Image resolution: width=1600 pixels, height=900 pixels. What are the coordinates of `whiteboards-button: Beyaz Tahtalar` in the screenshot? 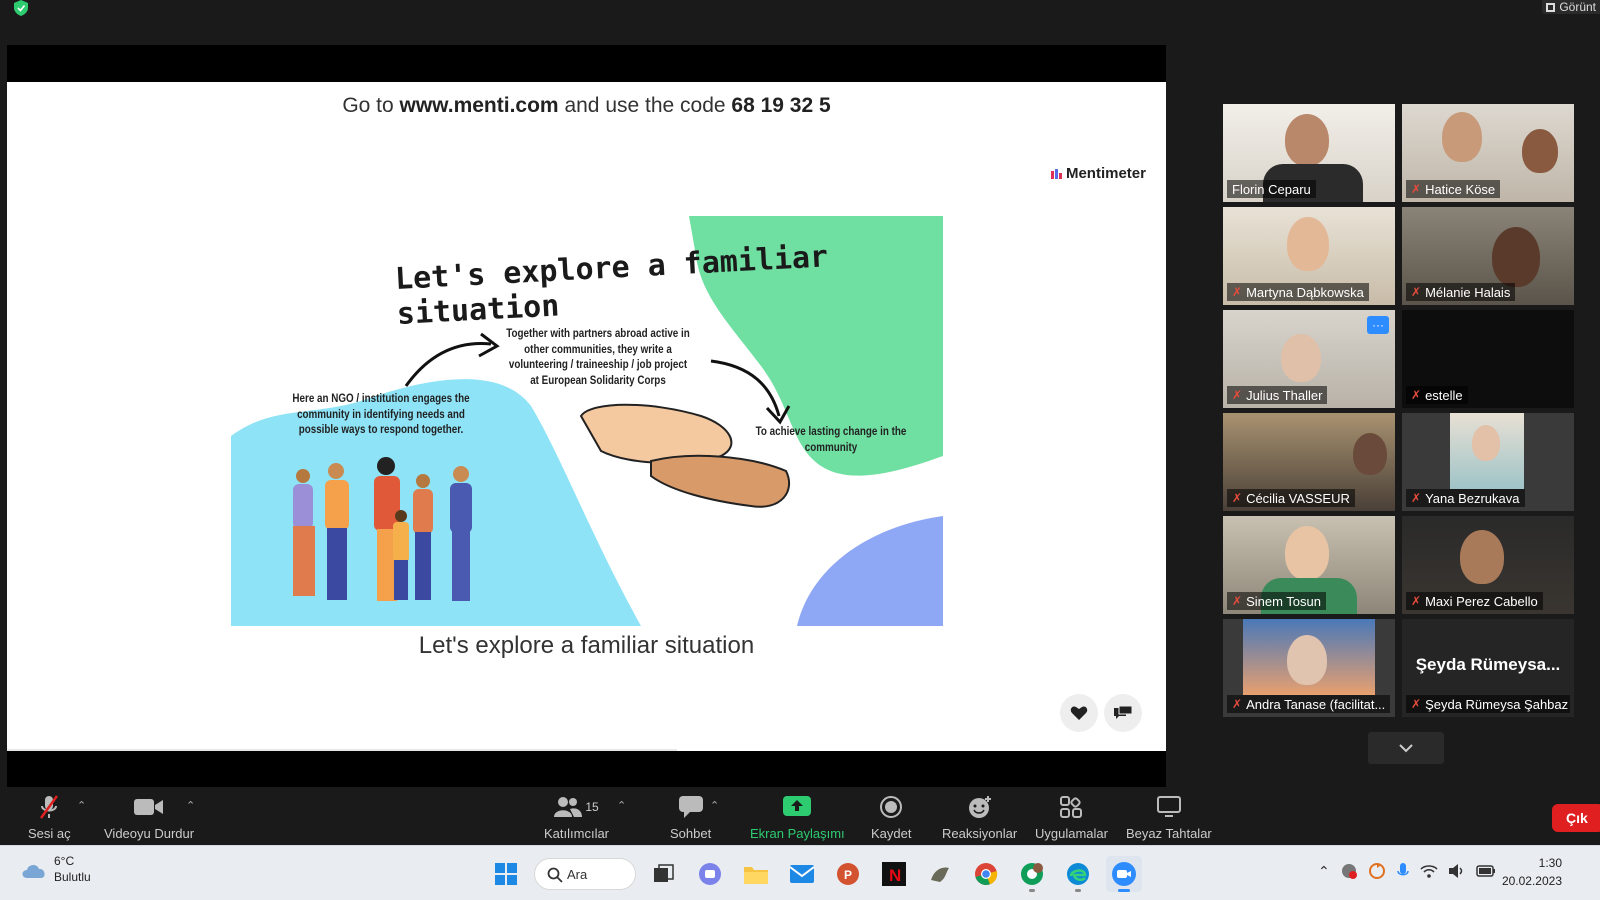 It's located at (1169, 817).